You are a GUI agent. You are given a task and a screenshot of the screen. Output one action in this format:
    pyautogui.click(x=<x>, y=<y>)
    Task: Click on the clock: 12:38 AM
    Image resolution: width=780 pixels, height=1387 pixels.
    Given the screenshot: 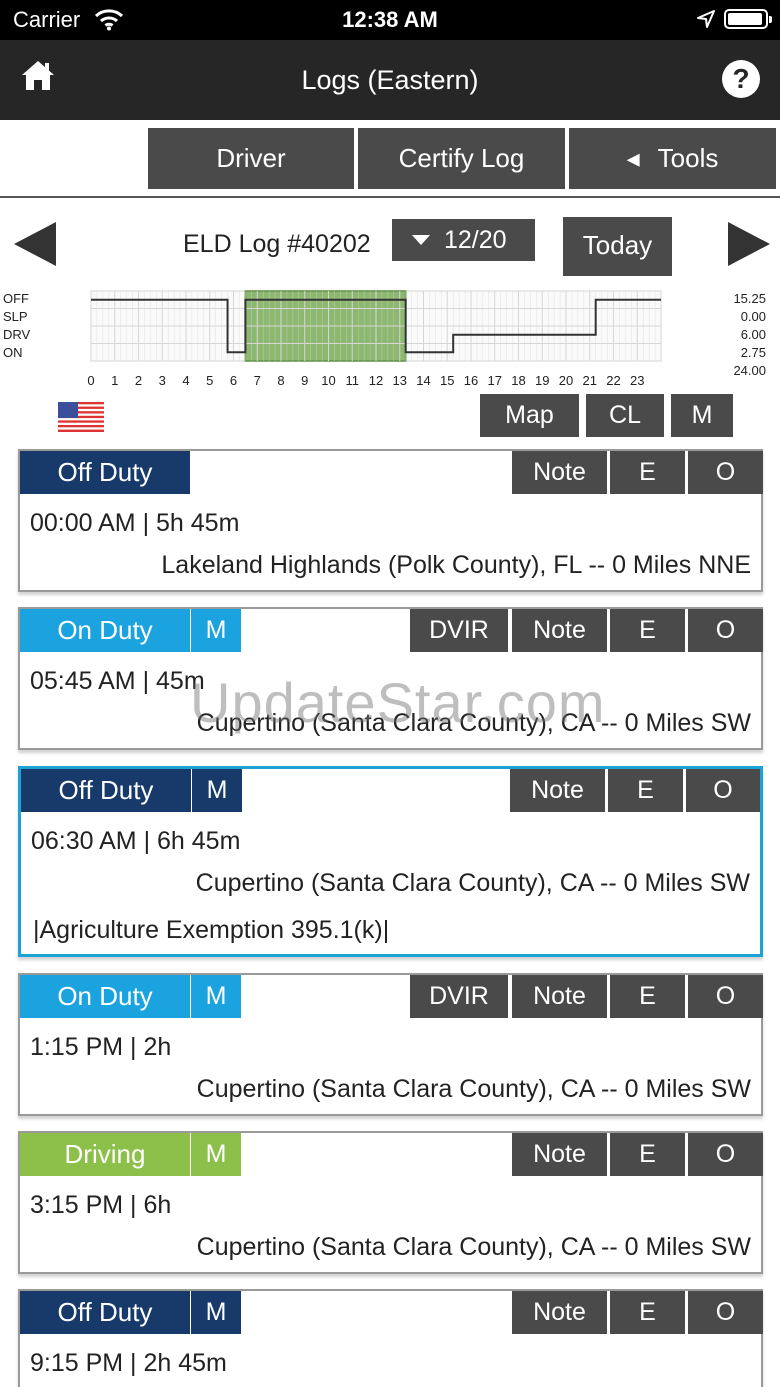 What is the action you would take?
    pyautogui.click(x=390, y=19)
    